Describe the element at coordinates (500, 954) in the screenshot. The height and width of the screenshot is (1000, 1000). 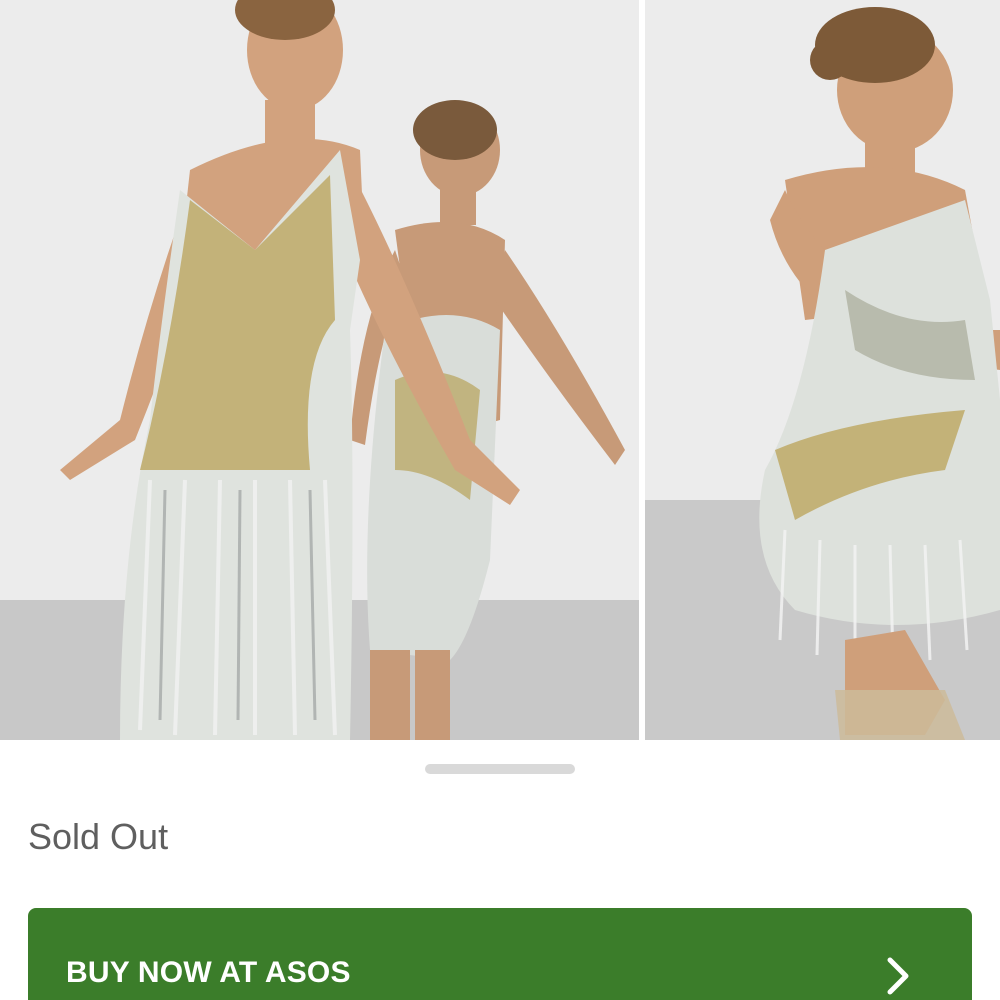
I see `buy-now-button: BUY NOW AT ASOS` at that location.